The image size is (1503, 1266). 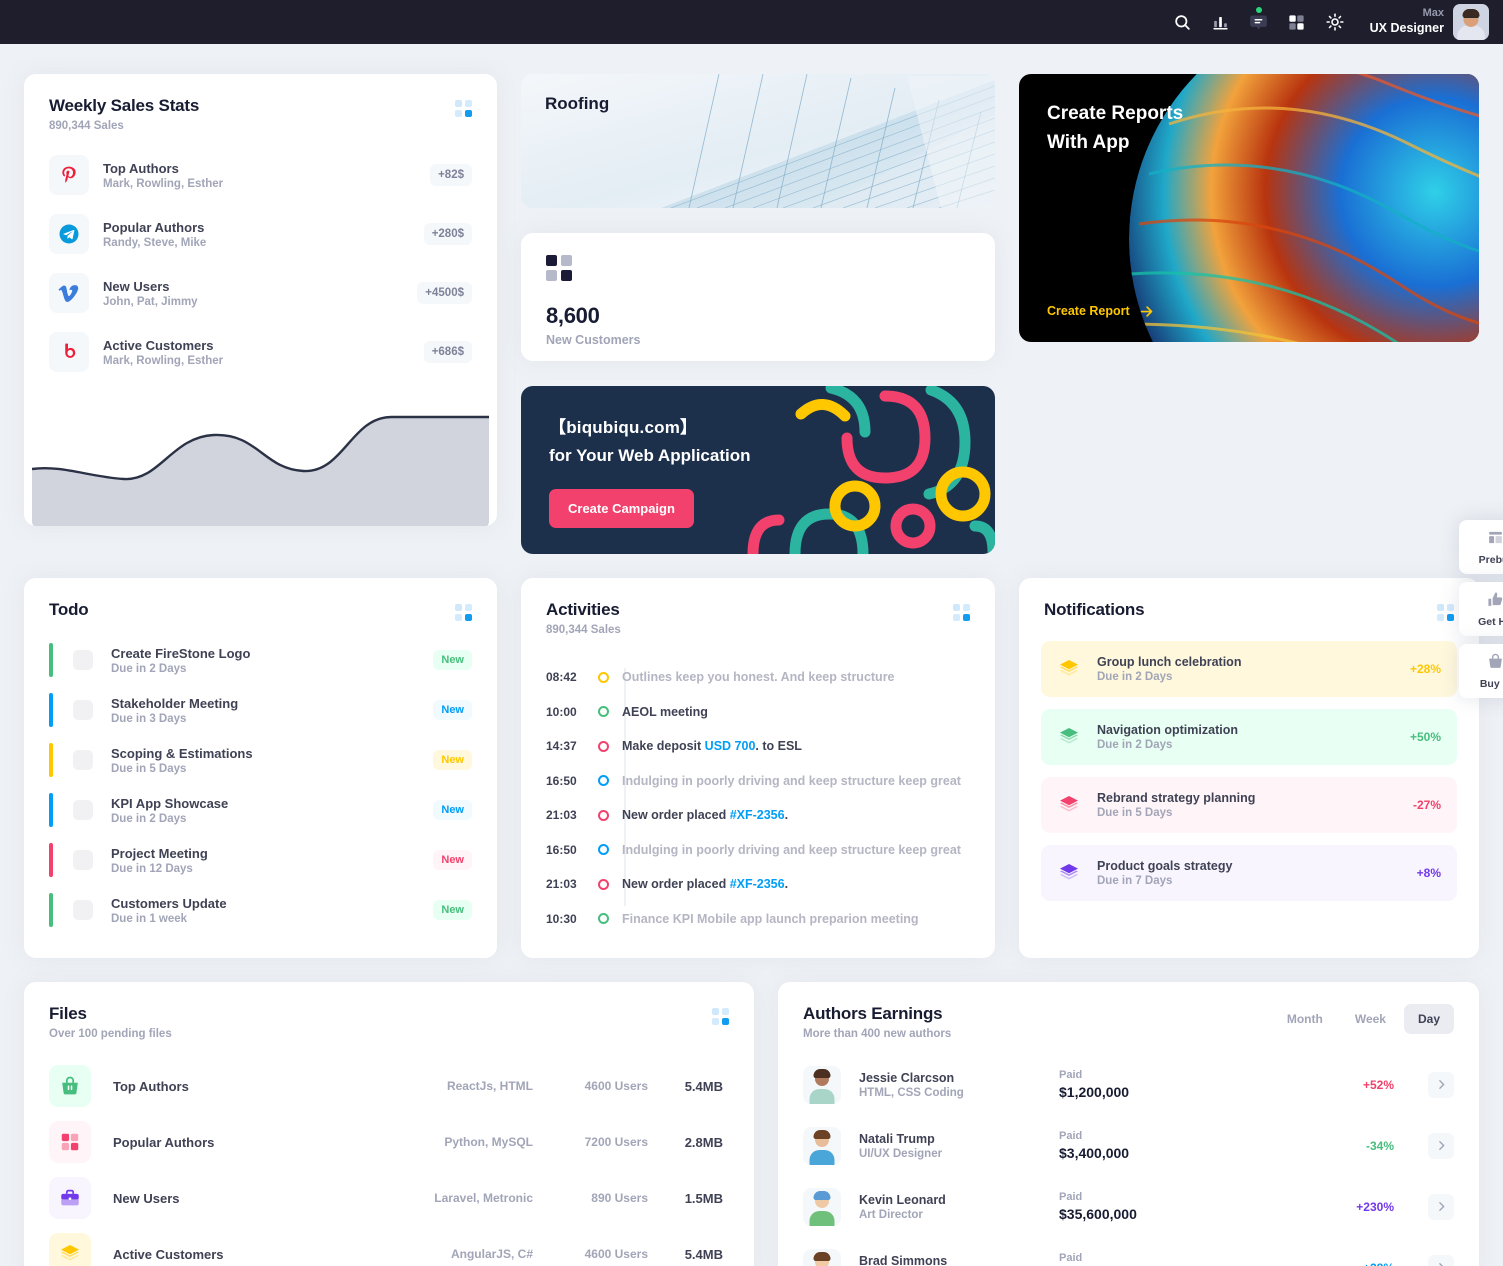 What do you see at coordinates (483, 1198) in the screenshot?
I see `file-tech: Laravel, Metronic` at bounding box center [483, 1198].